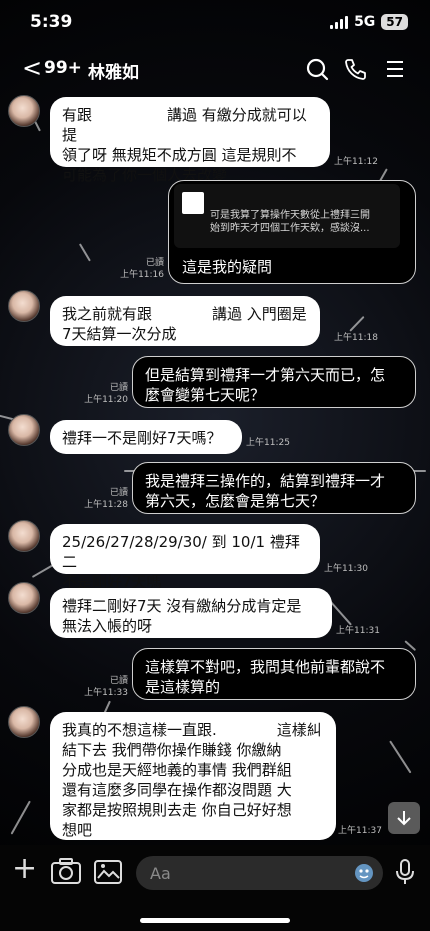  Describe the element at coordinates (274, 674) in the screenshot. I see `message-outgoing: 這樣算不對吧，我問其他前輩都說不 是這樣算的` at that location.